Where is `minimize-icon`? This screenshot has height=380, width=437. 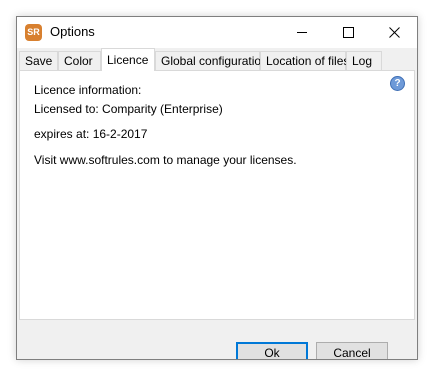
minimize-icon is located at coordinates (302, 32).